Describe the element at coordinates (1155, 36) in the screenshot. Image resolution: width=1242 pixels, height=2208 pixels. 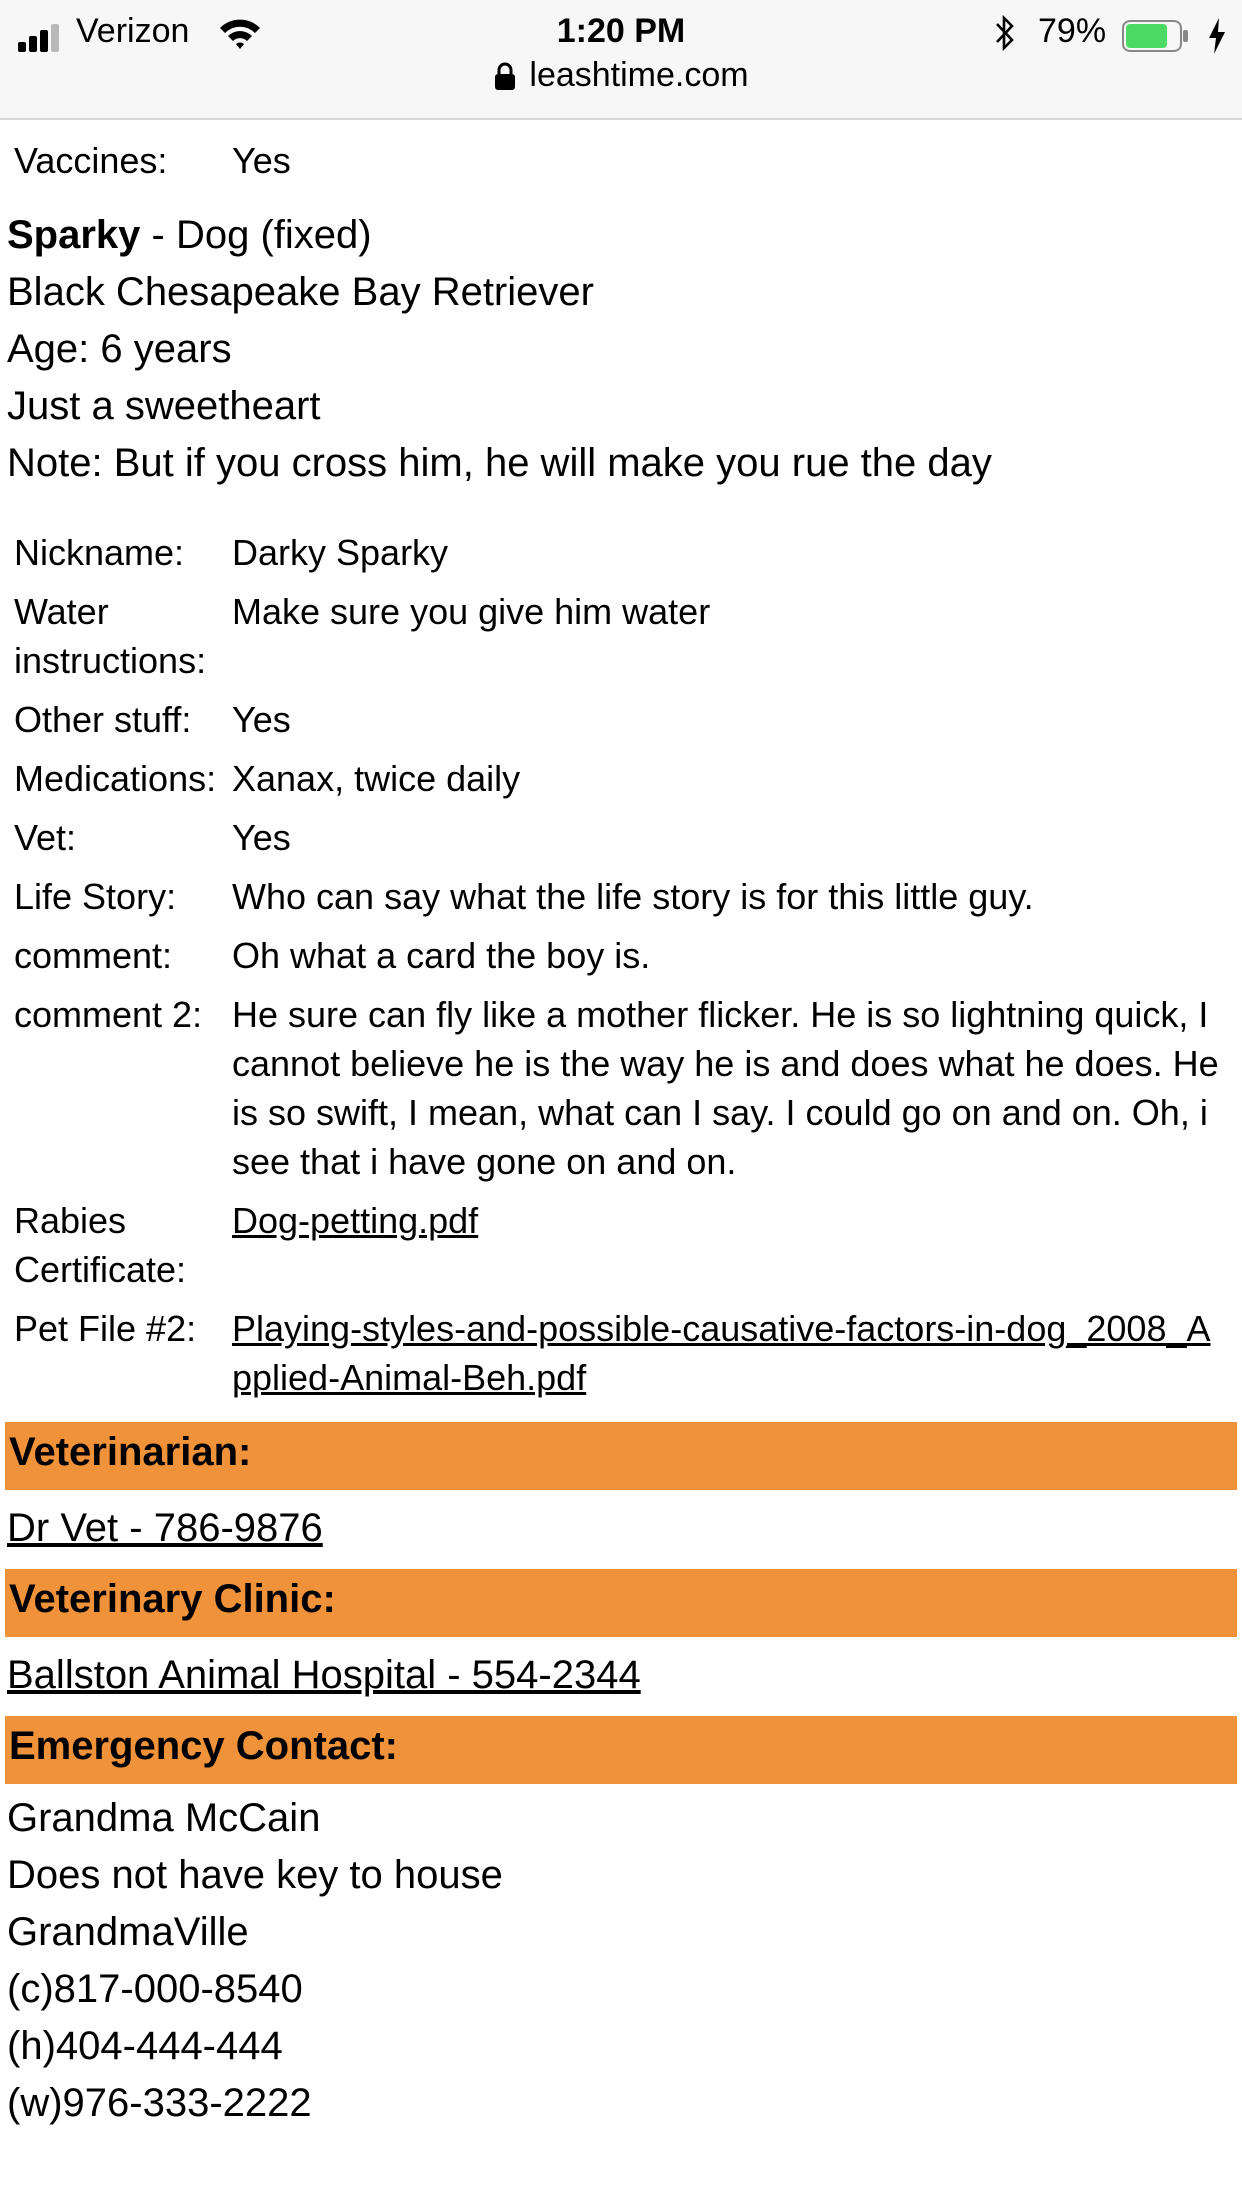
I see `battery-icon` at that location.